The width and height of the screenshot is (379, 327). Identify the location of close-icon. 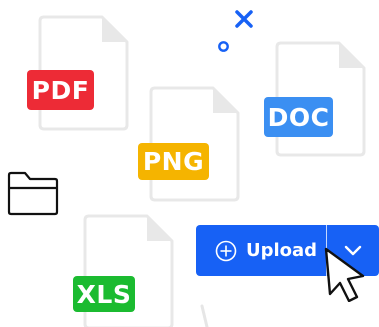
(244, 21).